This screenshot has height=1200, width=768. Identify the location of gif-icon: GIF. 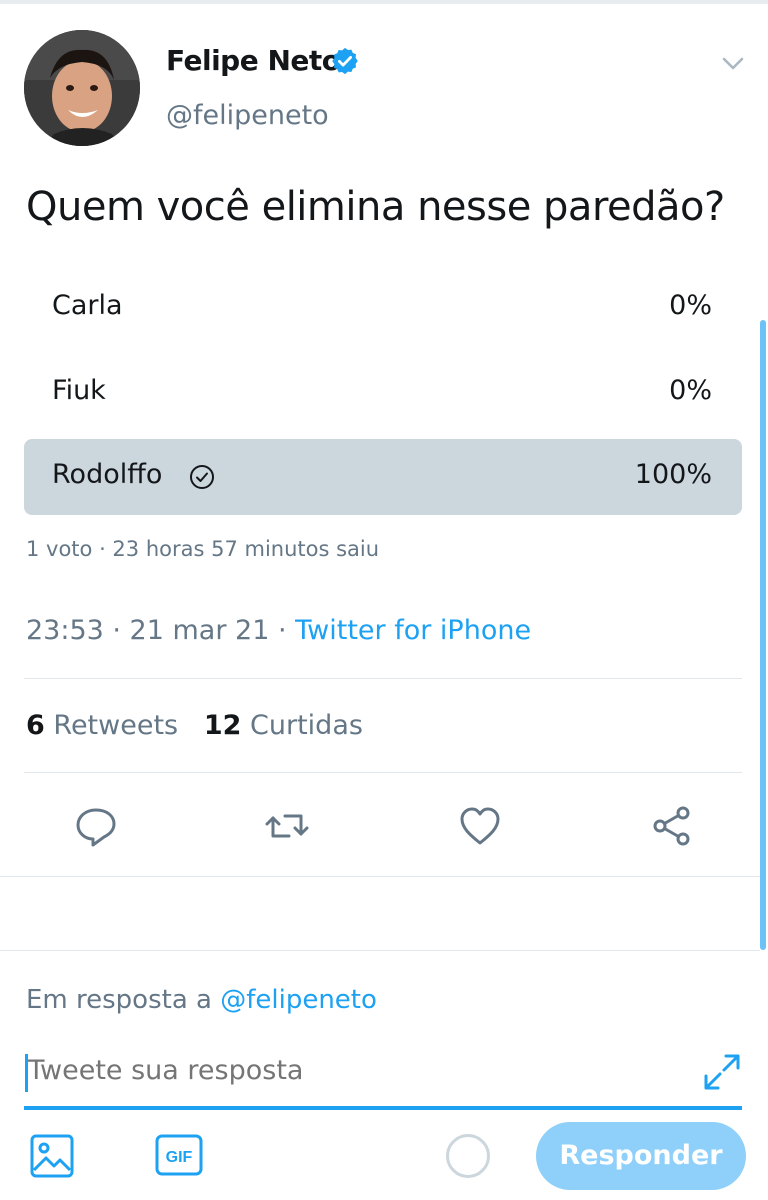
(179, 1155).